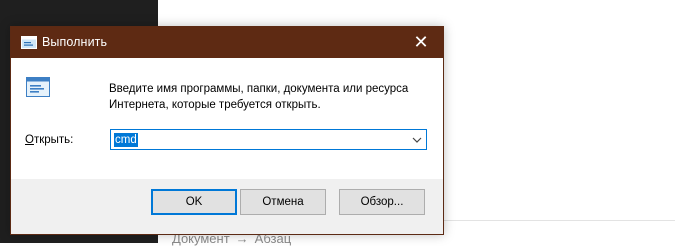 The height and width of the screenshot is (246, 675). Describe the element at coordinates (268, 139) in the screenshot. I see `open-combobox: cmd` at that location.